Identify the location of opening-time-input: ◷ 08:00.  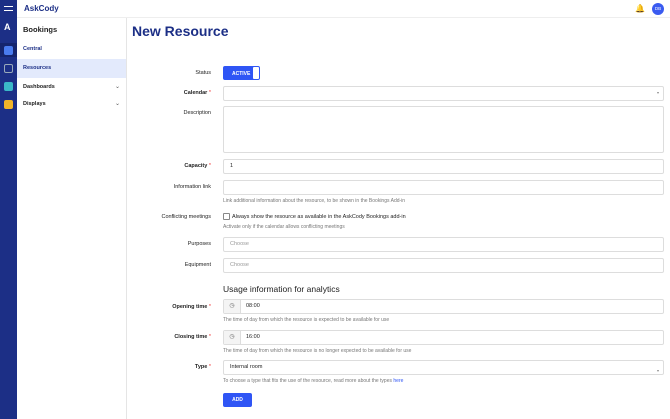
(443, 306).